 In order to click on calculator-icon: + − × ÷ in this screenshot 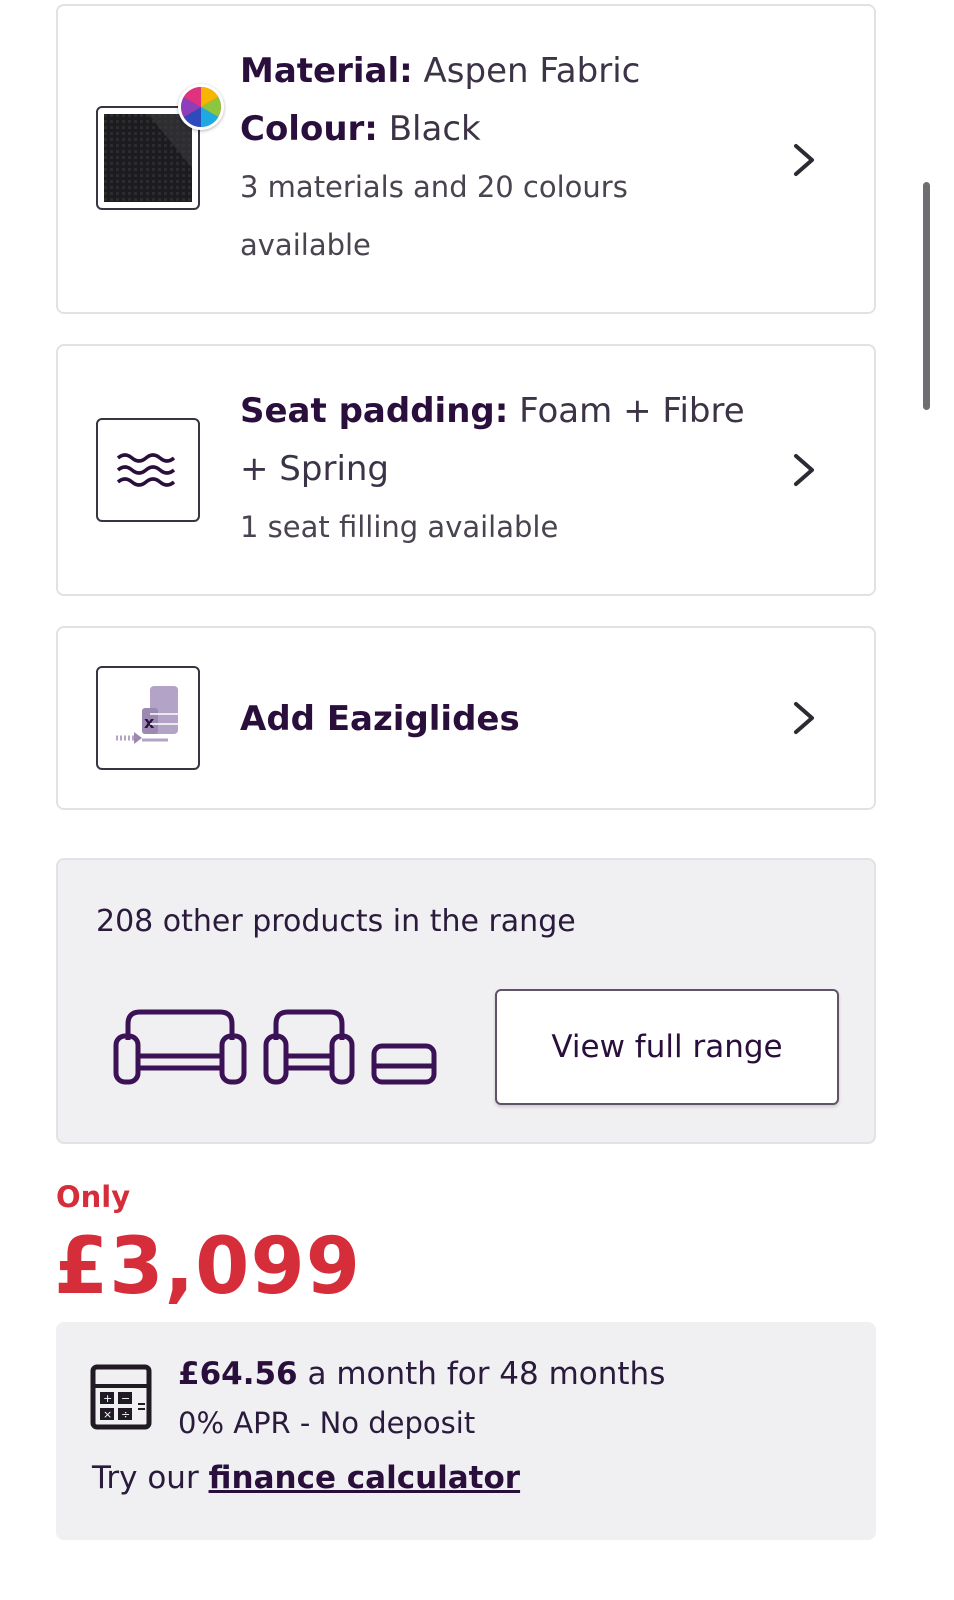, I will do `click(121, 1397)`.